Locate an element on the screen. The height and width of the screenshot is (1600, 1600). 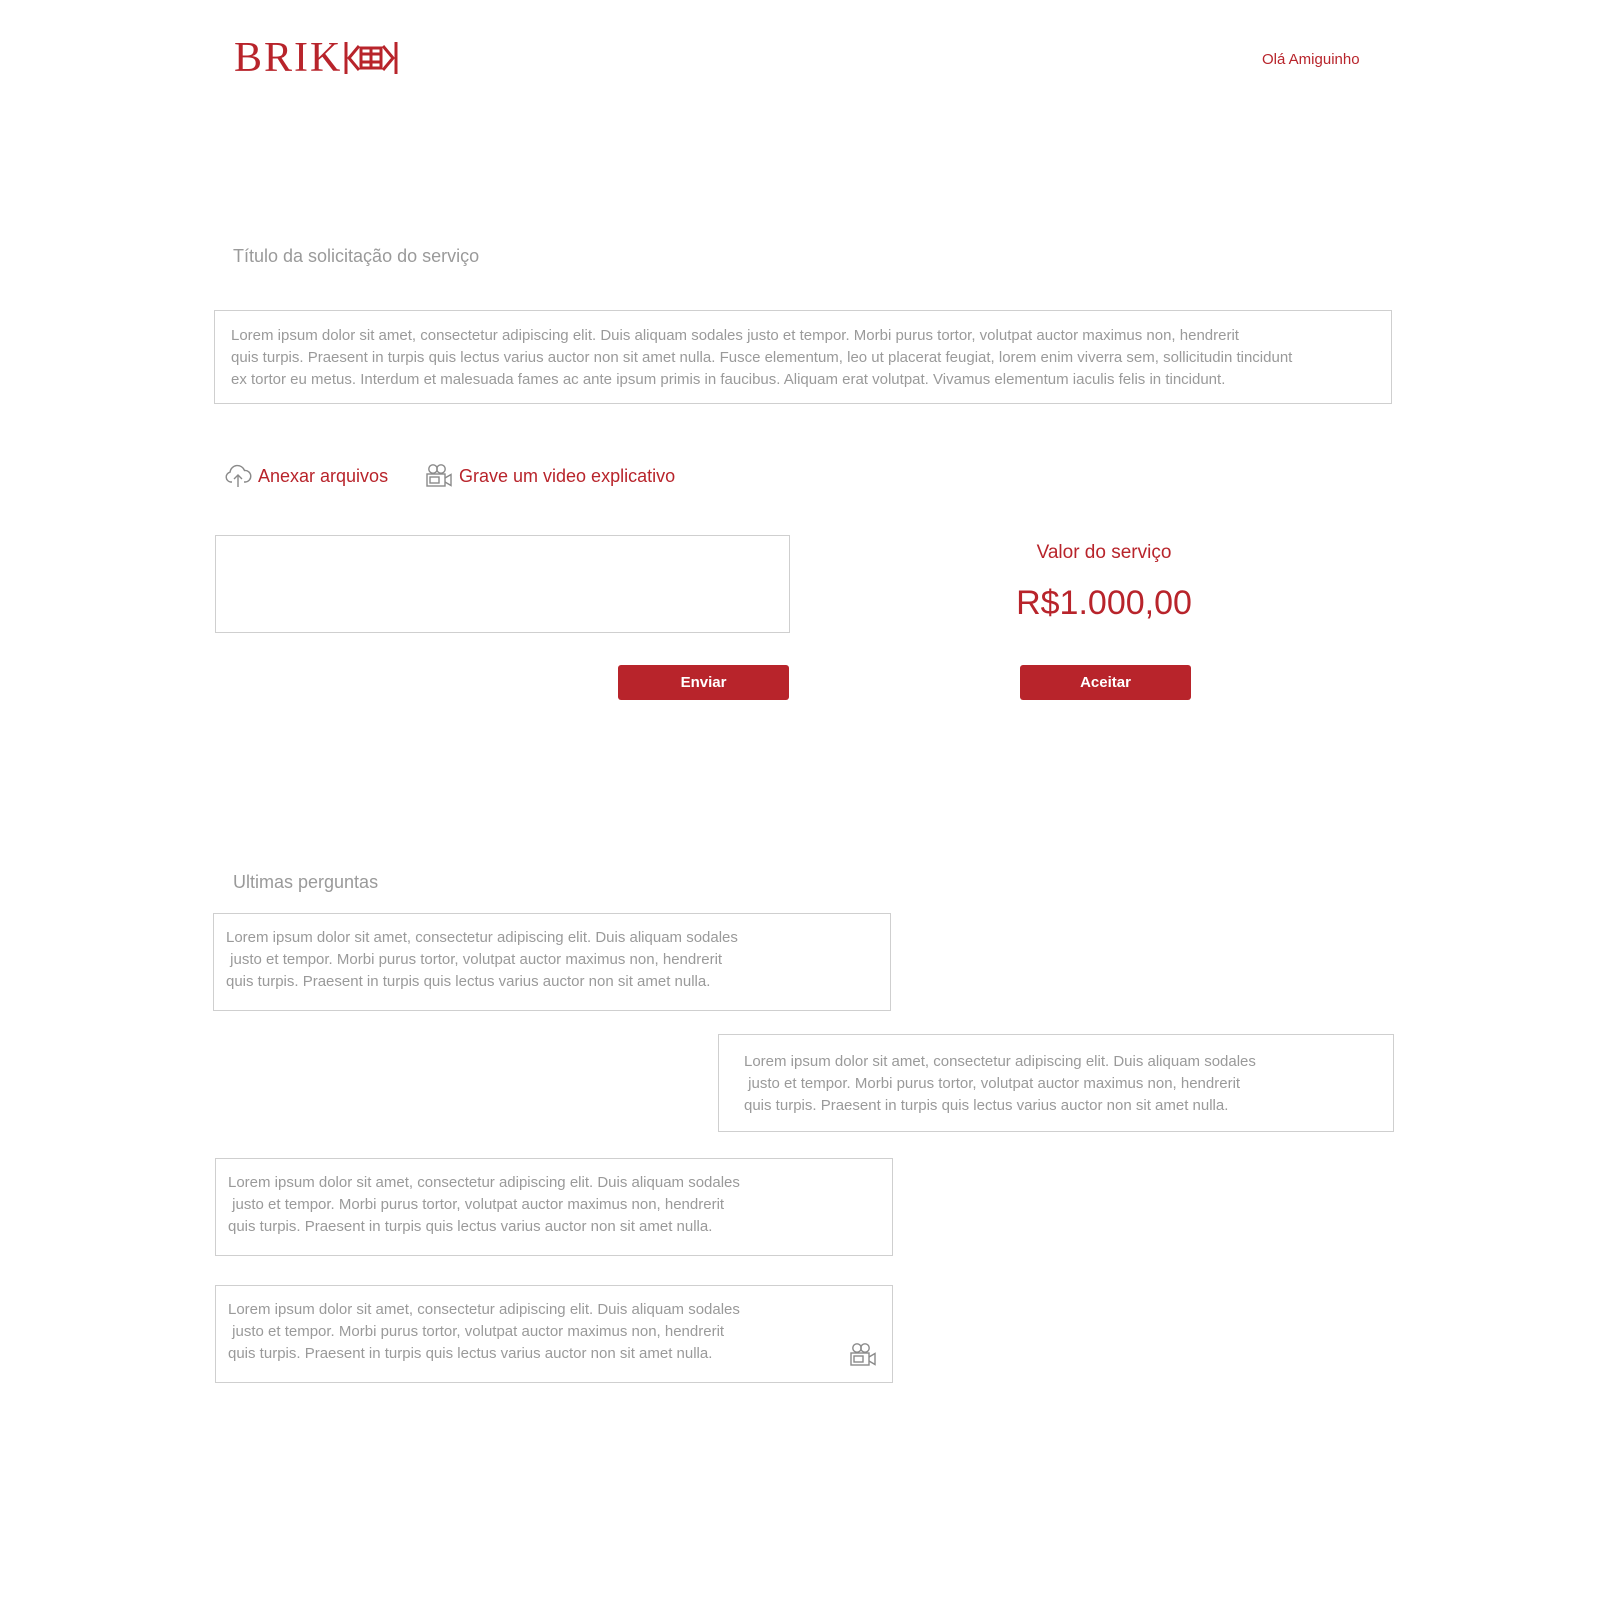
logo-mark-icon is located at coordinates (371, 58).